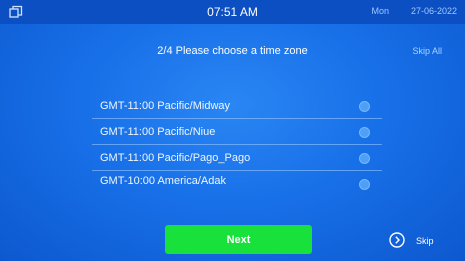  I want to click on status-date: 27-06-2022, so click(433, 11).